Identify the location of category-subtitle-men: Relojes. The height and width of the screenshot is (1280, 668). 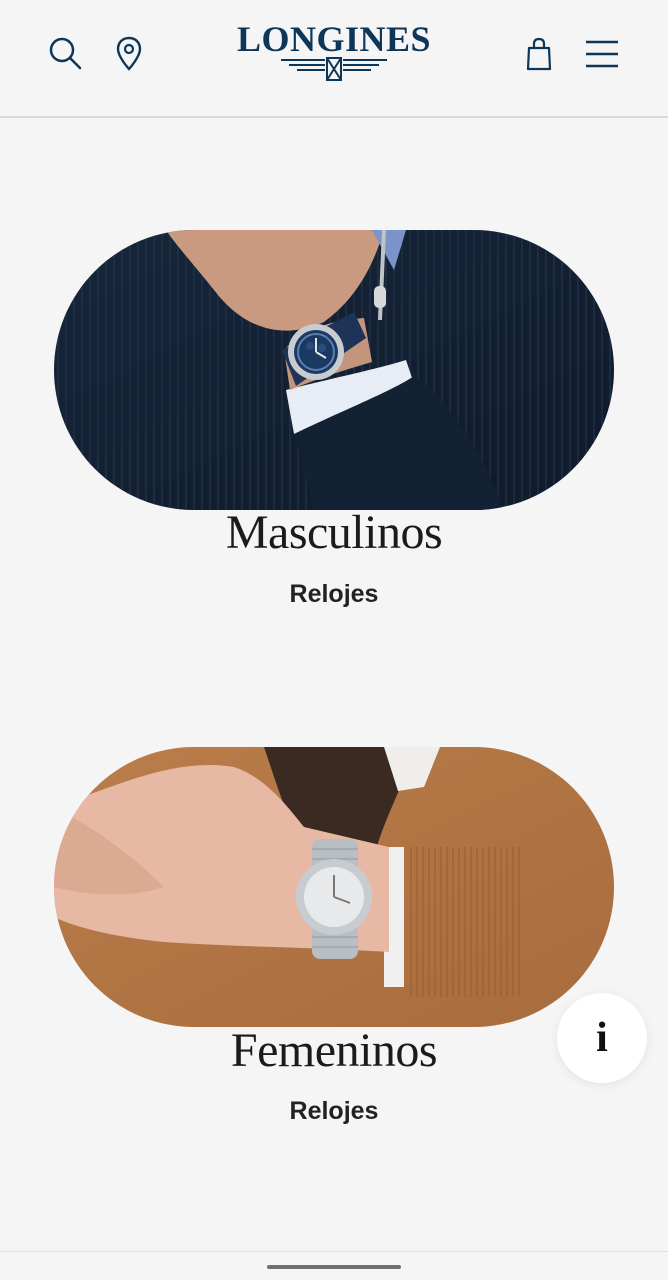
(334, 594).